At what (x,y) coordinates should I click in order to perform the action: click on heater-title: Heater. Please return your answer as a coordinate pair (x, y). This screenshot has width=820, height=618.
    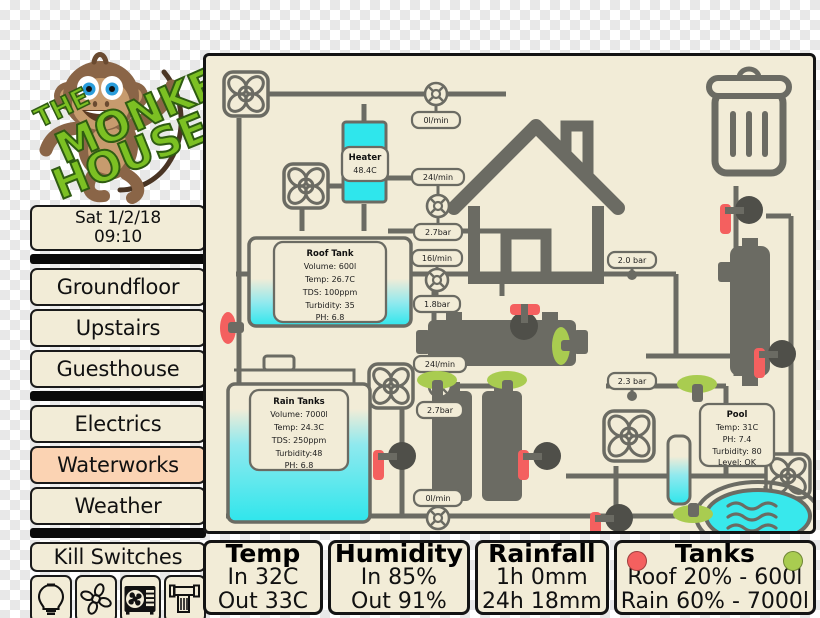
    Looking at the image, I should click on (365, 158).